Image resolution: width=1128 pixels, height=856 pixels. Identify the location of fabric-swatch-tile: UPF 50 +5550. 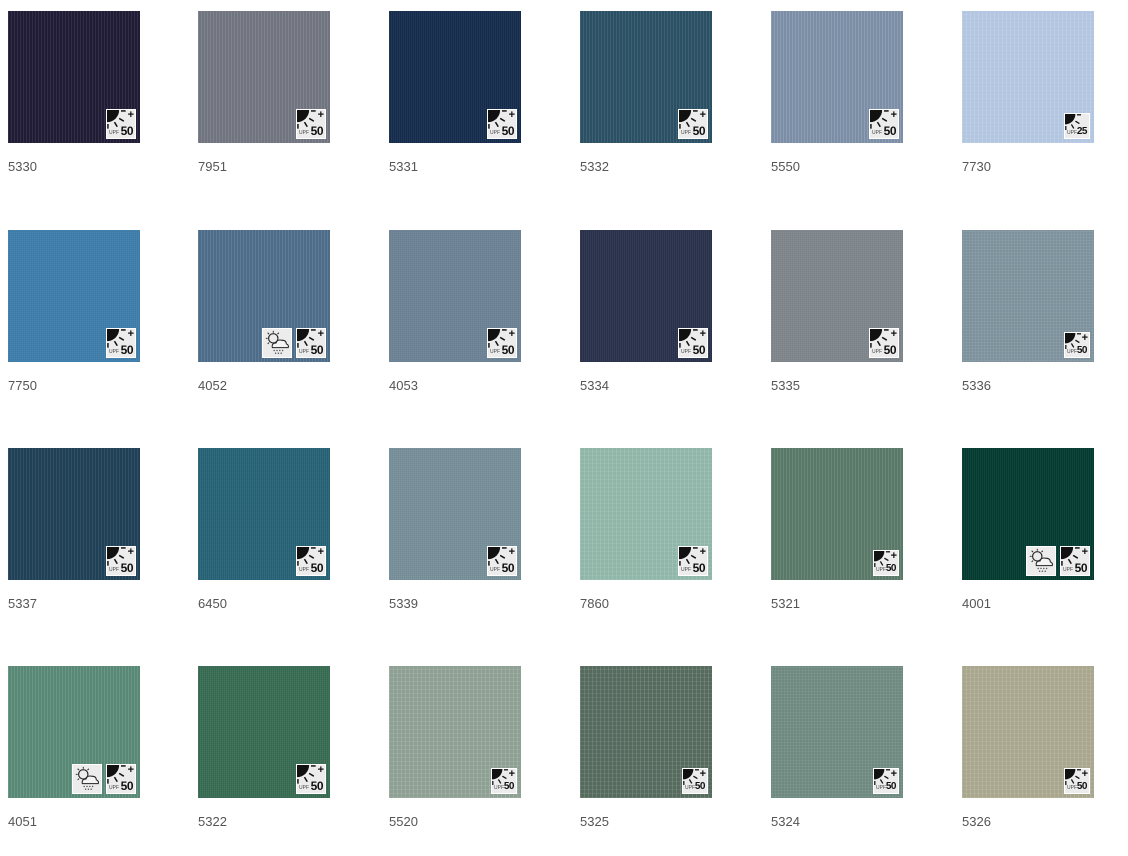
(837, 106).